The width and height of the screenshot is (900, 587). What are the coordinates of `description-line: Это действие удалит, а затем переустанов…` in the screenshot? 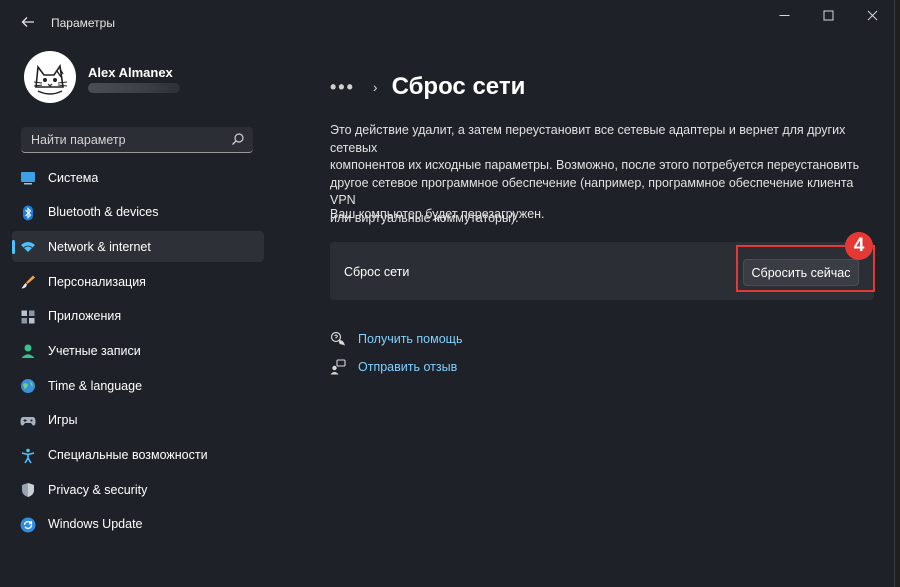 It's located at (588, 139).